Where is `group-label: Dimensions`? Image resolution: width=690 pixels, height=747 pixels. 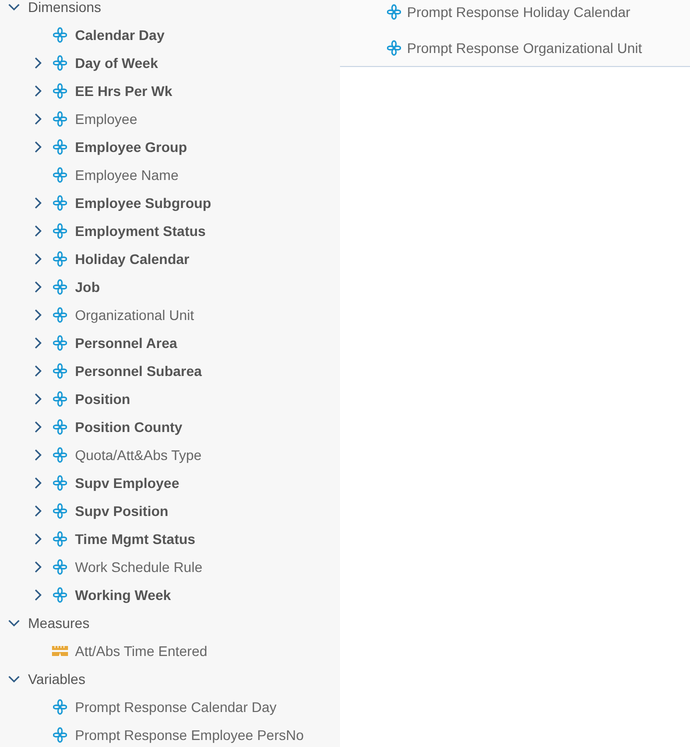
group-label: Dimensions is located at coordinates (65, 9).